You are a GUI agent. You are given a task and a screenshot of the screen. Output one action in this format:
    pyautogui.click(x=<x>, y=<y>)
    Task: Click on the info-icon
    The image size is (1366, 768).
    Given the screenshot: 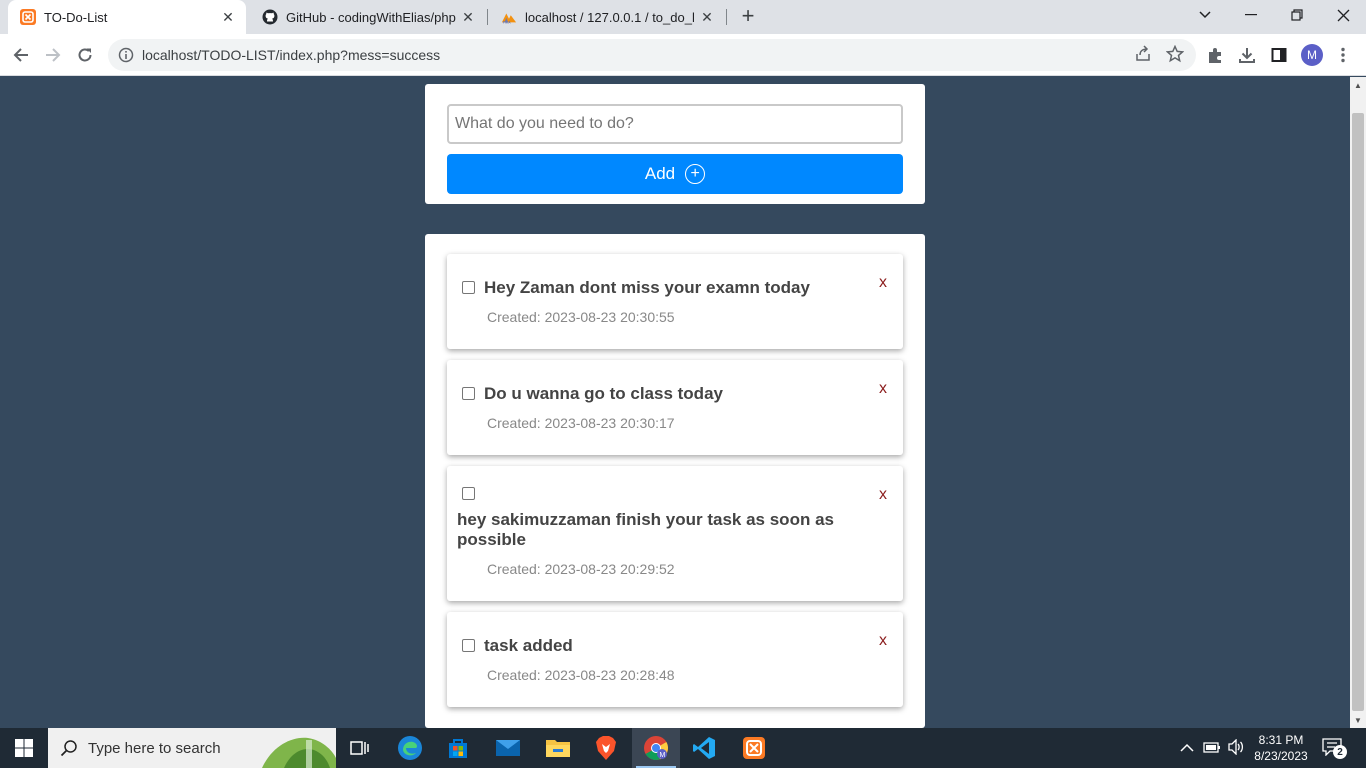 What is the action you would take?
    pyautogui.click(x=126, y=55)
    